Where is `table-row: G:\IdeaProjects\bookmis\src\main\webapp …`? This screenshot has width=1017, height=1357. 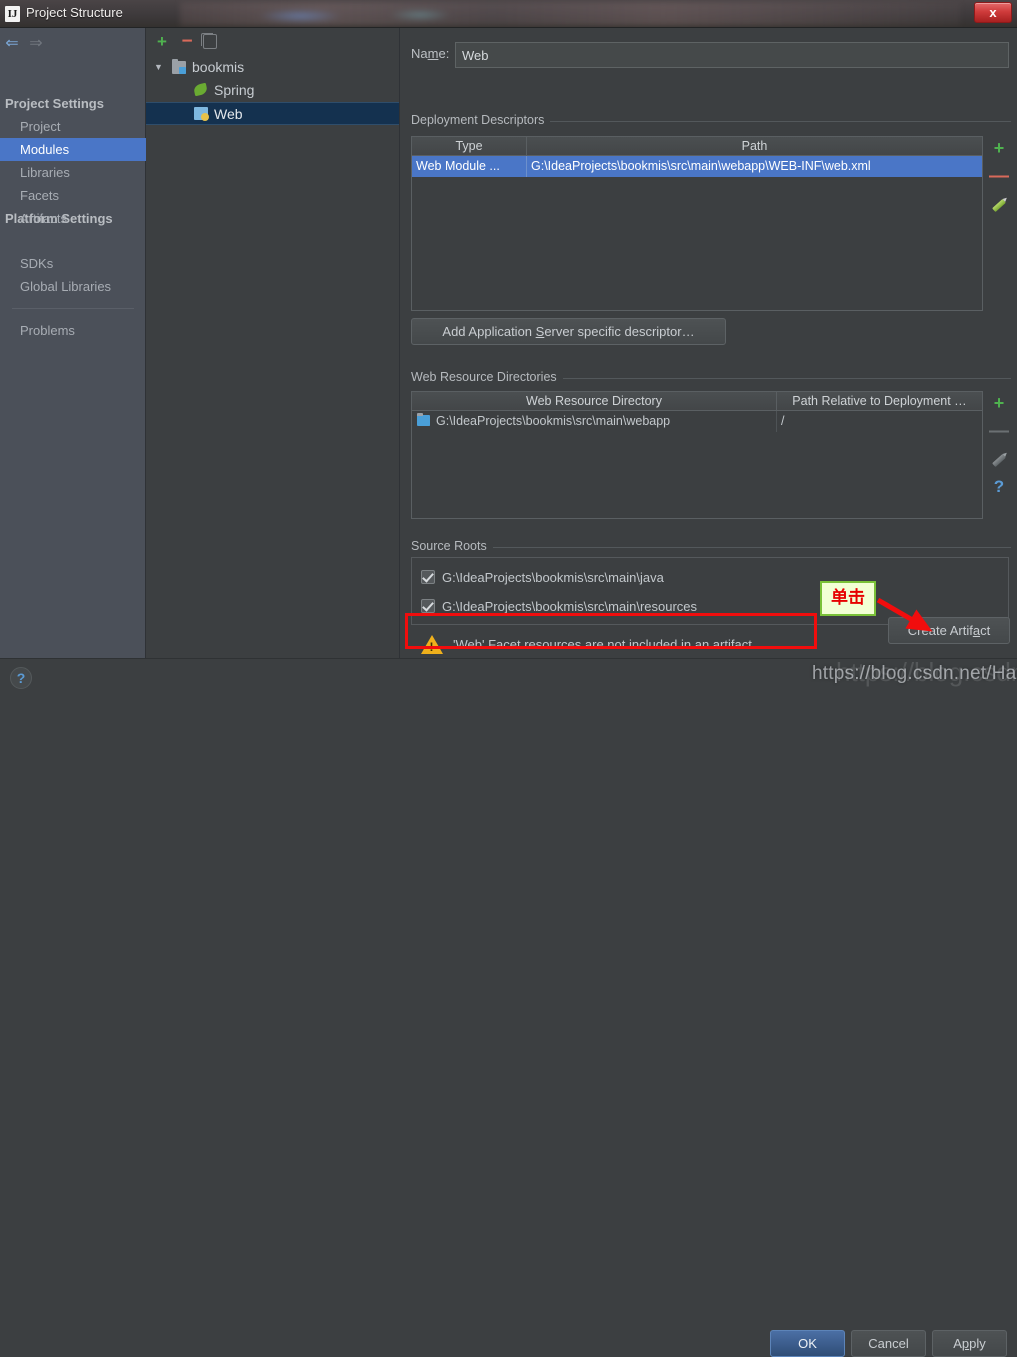
table-row: G:\IdeaProjects\bookmis\src\main\webapp … is located at coordinates (697, 421).